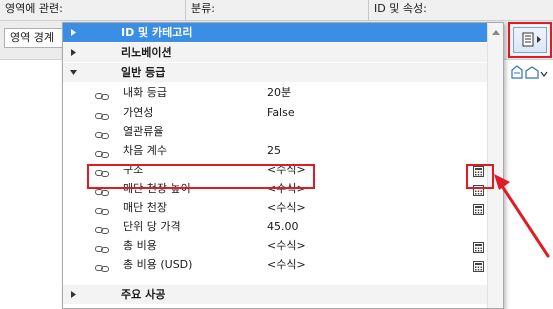 This screenshot has width=553, height=309. I want to click on classification-column: 분류:, so click(277, 10).